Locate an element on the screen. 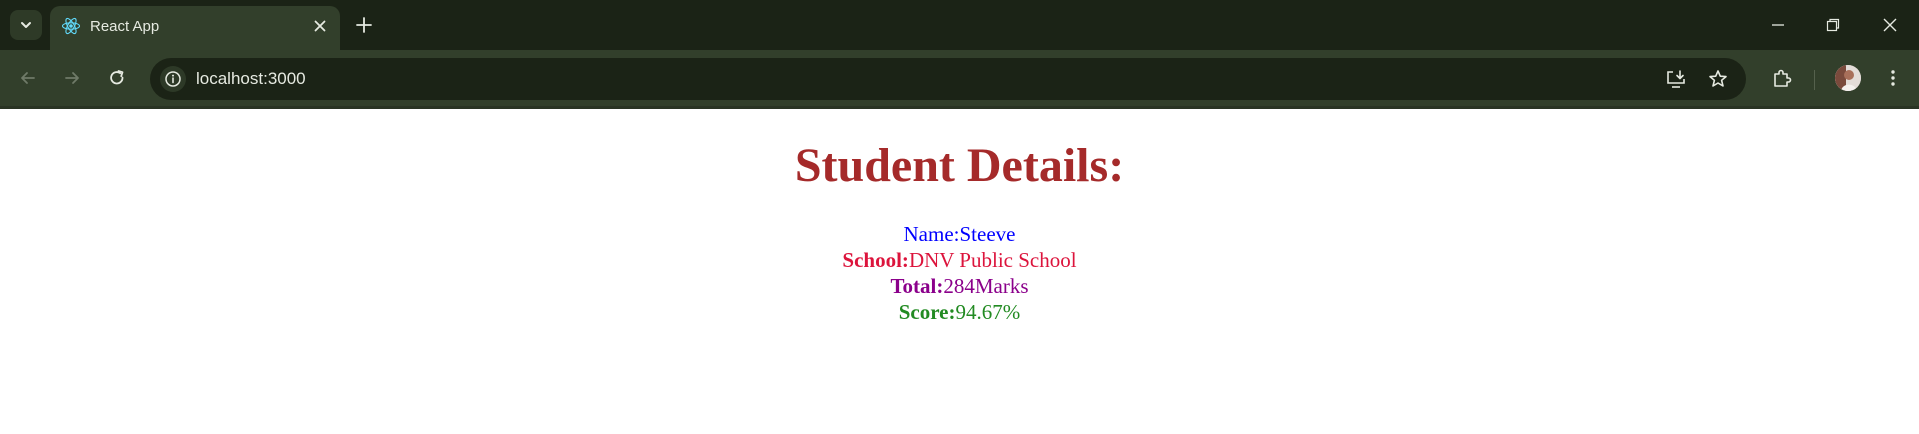 This screenshot has width=1919, height=434. puzzle-icon is located at coordinates (1783, 78).